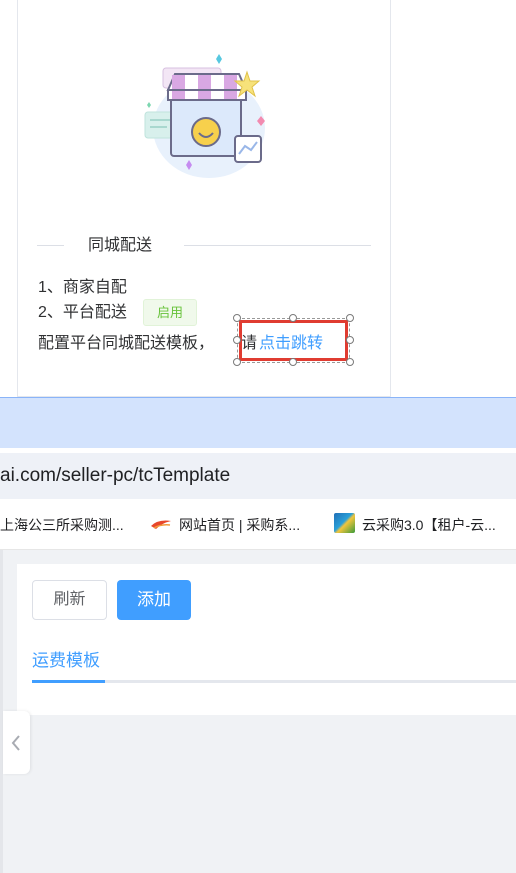 This screenshot has height=873, width=516. Describe the element at coordinates (237, 318) in the screenshot. I see `resize-handle-top-left` at that location.